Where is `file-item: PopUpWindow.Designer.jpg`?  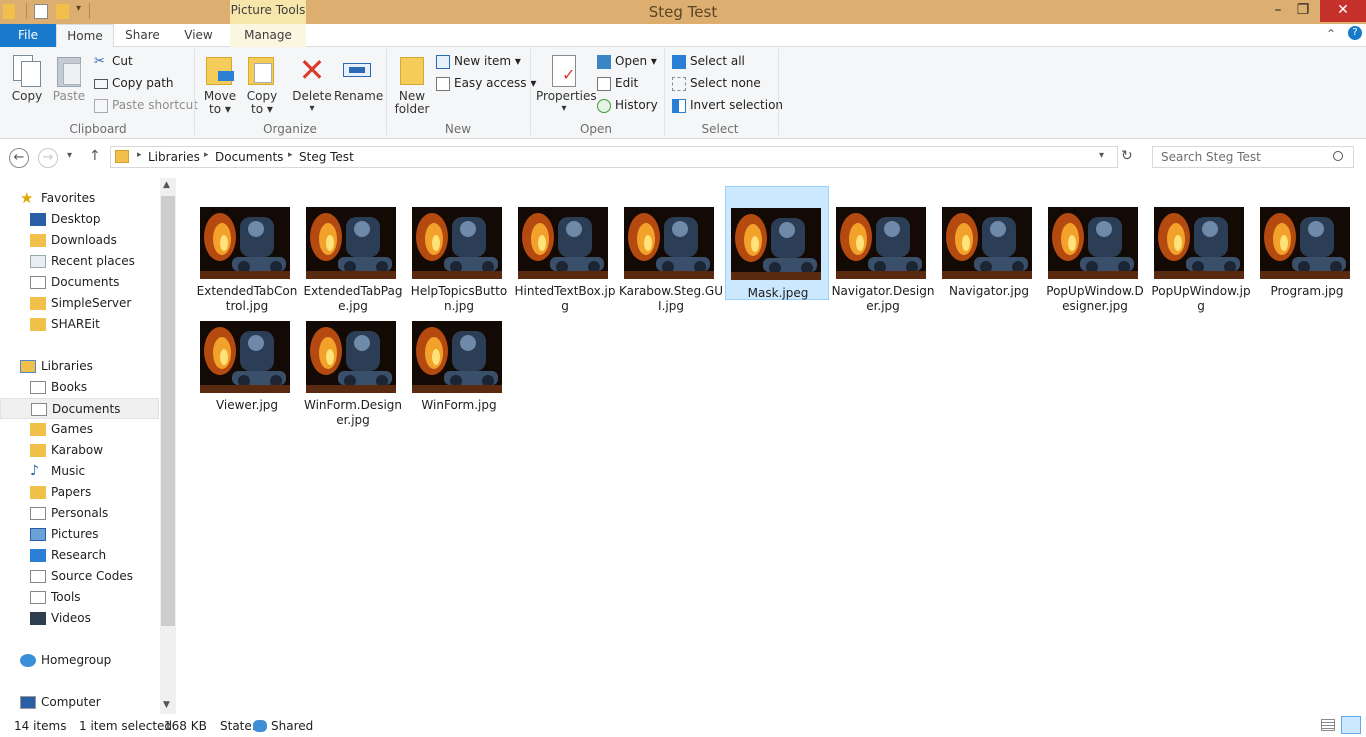 file-item: PopUpWindow.Designer.jpg is located at coordinates (1095, 249).